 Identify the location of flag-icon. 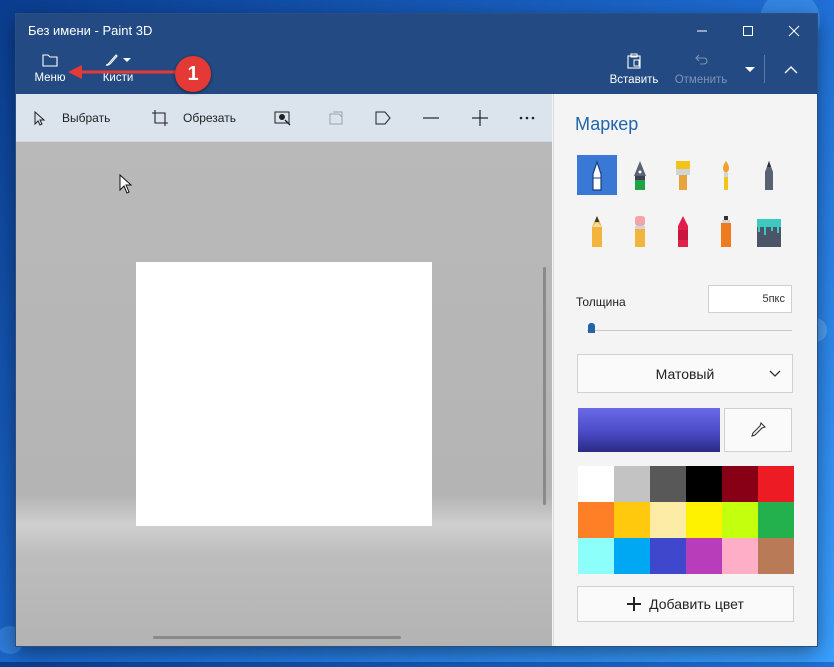
(383, 117).